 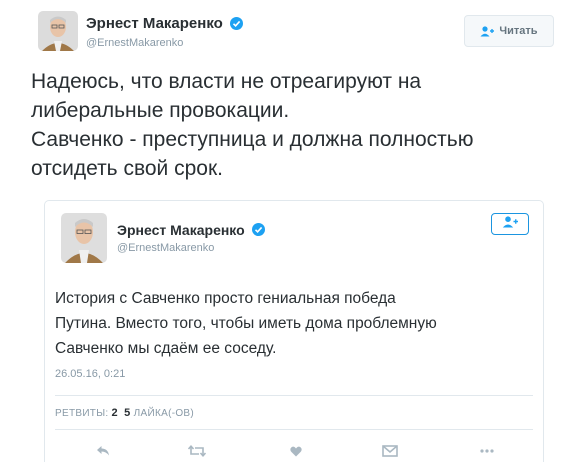 I want to click on follow-label: Читать, so click(x=518, y=31).